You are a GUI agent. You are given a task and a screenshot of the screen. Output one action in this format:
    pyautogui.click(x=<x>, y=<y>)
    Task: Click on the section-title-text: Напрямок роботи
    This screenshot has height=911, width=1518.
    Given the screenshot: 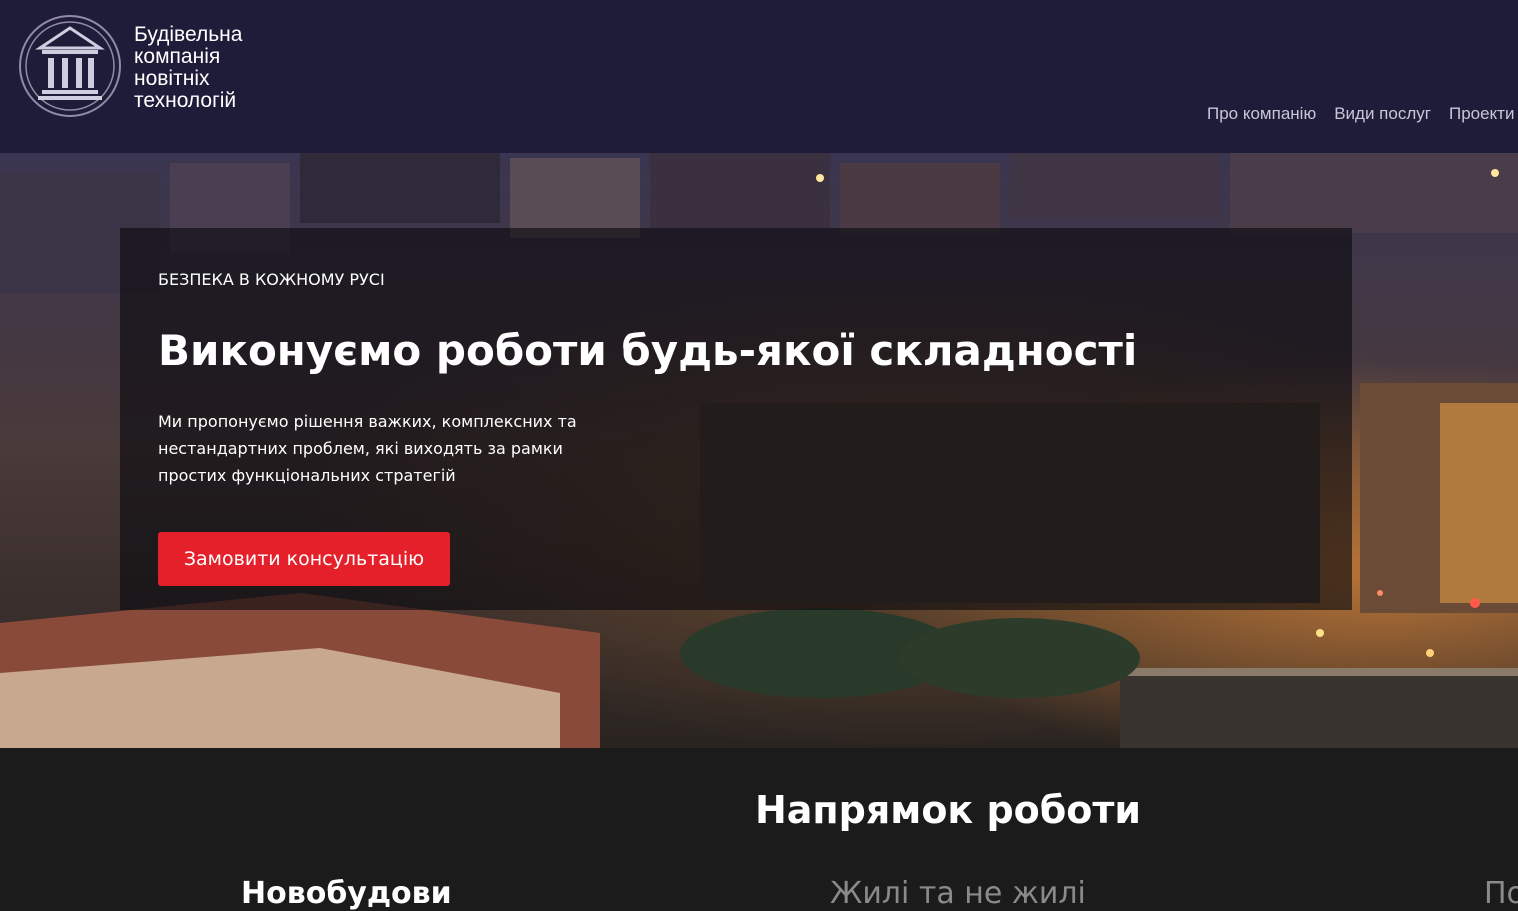 What is the action you would take?
    pyautogui.click(x=948, y=810)
    